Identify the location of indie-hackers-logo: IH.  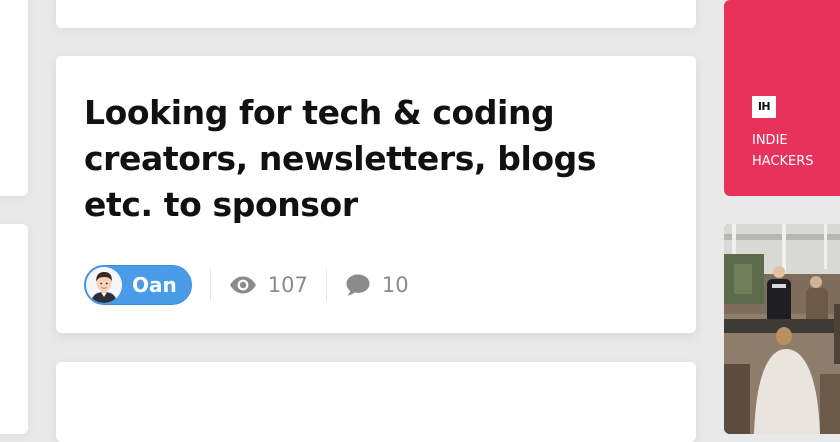
(764, 107).